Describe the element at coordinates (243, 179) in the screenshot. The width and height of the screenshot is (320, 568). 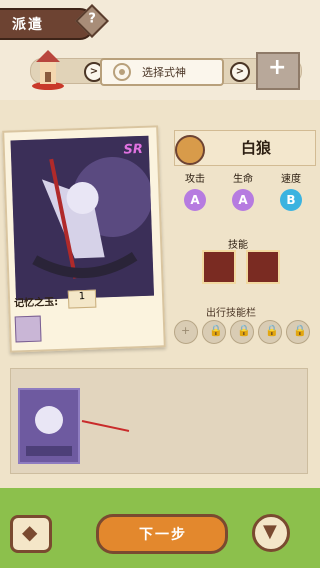
I see `stat-label: 生命` at that location.